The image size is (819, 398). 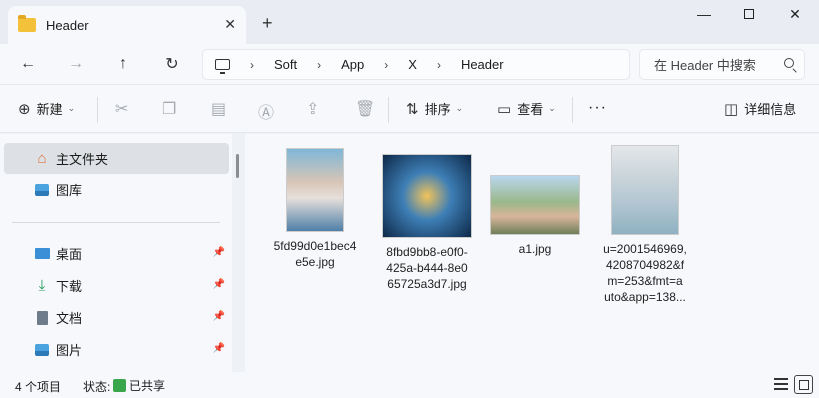 I want to click on sidebar-item-documents: 文档 📌, so click(x=116, y=317).